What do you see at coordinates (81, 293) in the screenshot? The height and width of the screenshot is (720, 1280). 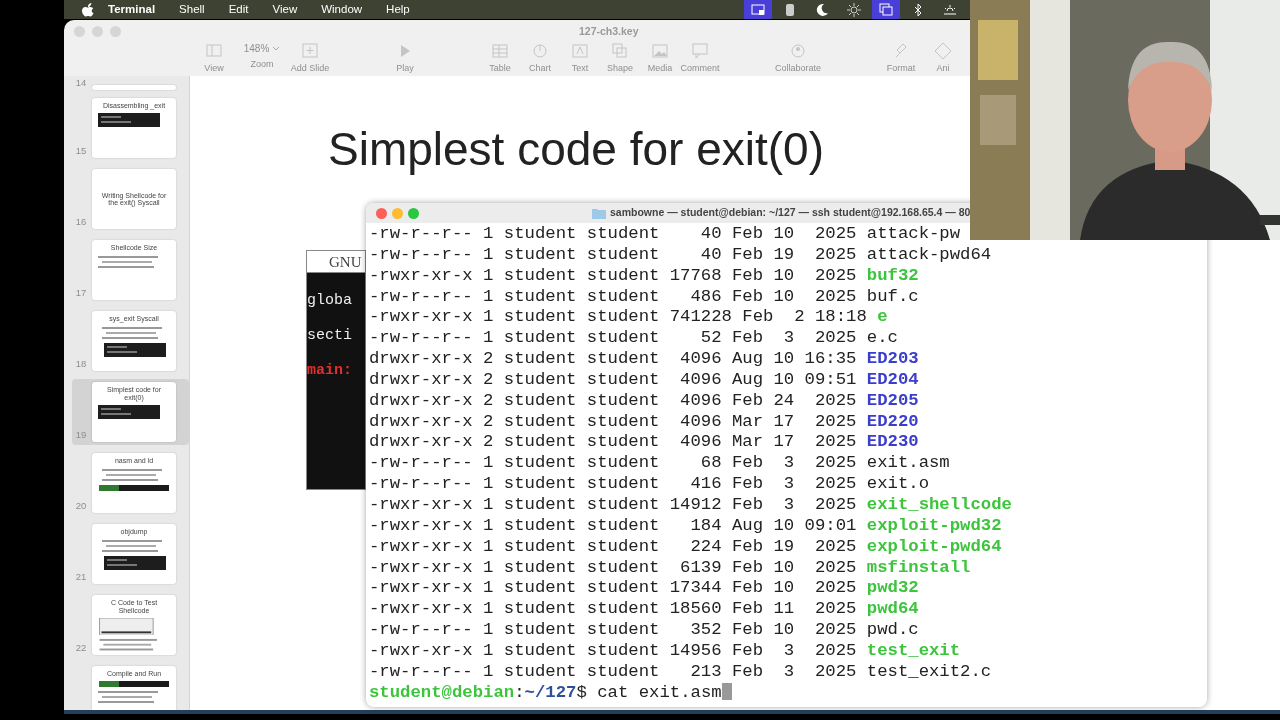 I see `slide-number: 17` at bounding box center [81, 293].